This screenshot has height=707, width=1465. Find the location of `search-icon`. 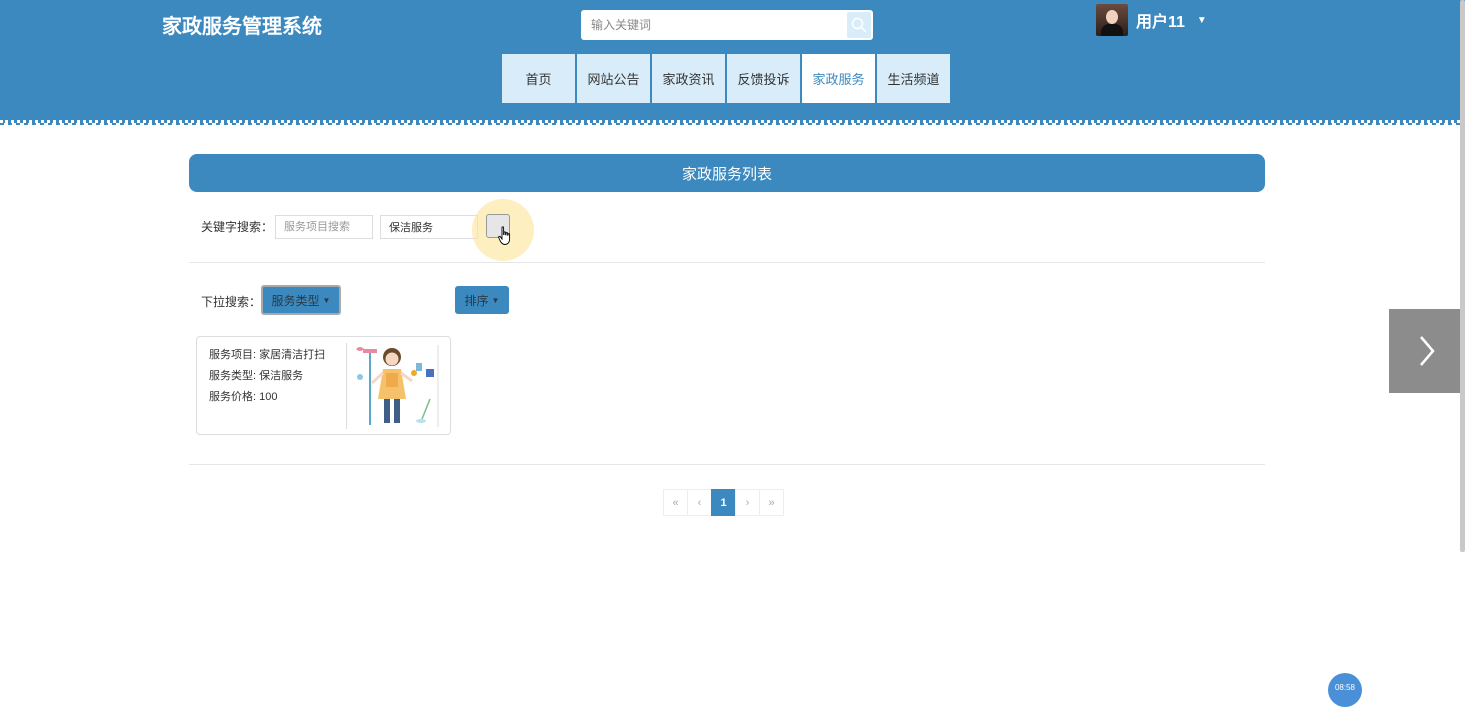

search-icon is located at coordinates (859, 25).